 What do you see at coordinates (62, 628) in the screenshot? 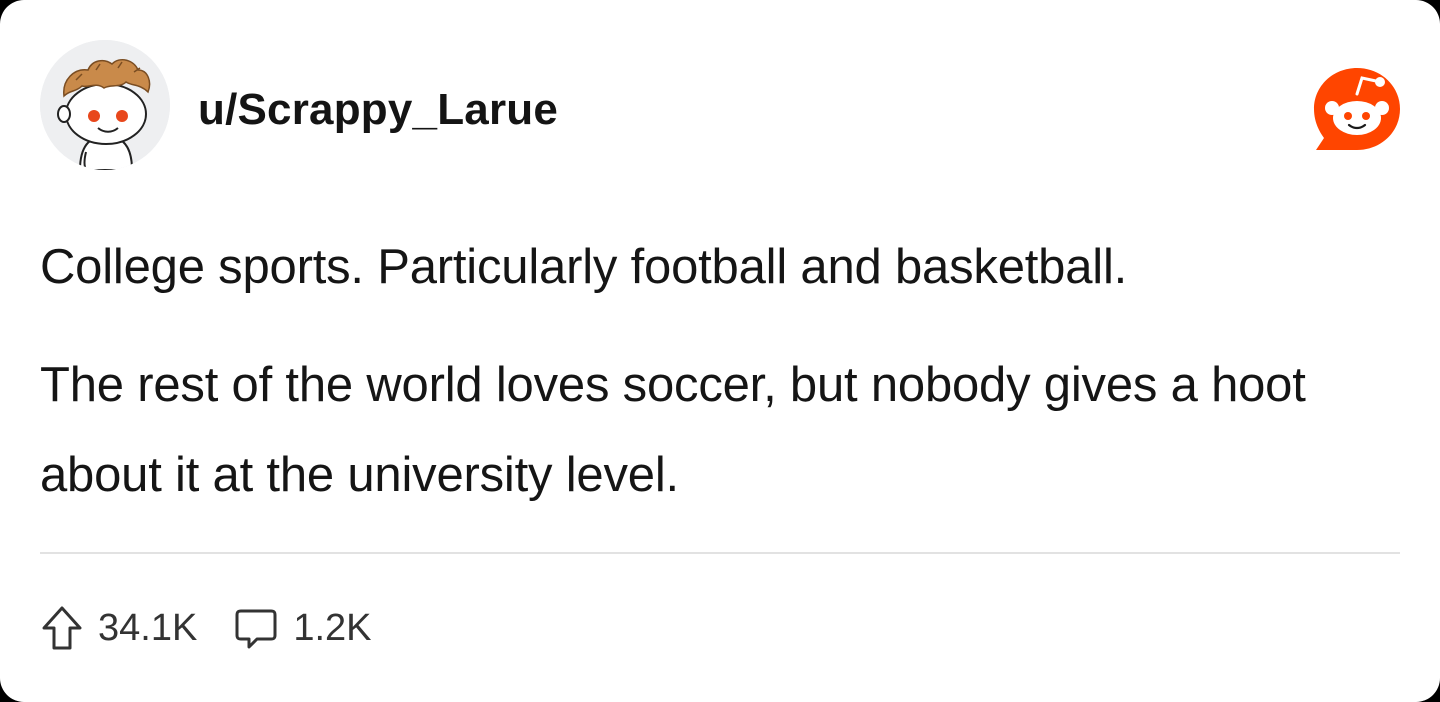
I see `upvote-arrow-icon` at bounding box center [62, 628].